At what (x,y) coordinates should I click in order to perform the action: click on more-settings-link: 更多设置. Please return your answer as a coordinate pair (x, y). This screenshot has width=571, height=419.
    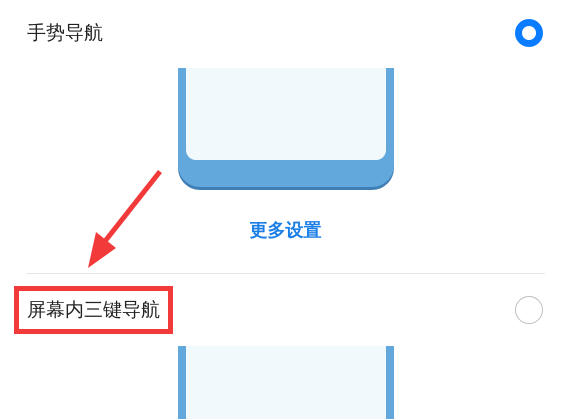
    Looking at the image, I should click on (286, 230).